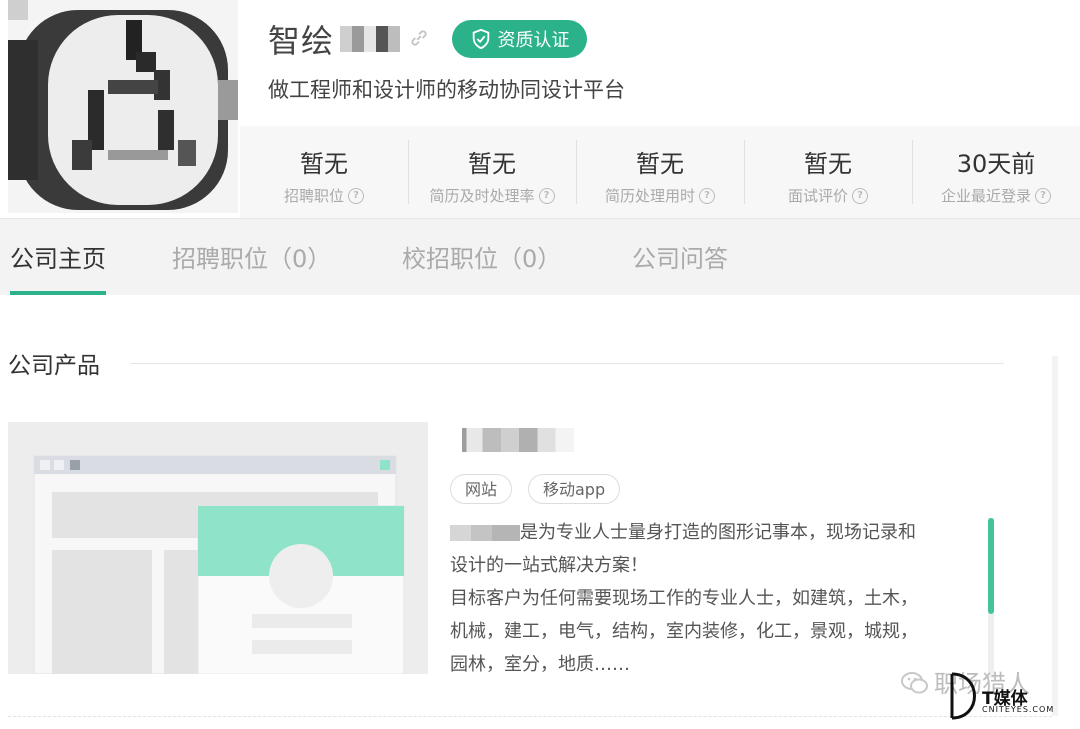 This screenshot has width=1080, height=729. I want to click on stat-label-row: 面试评价 ?, so click(828, 195).